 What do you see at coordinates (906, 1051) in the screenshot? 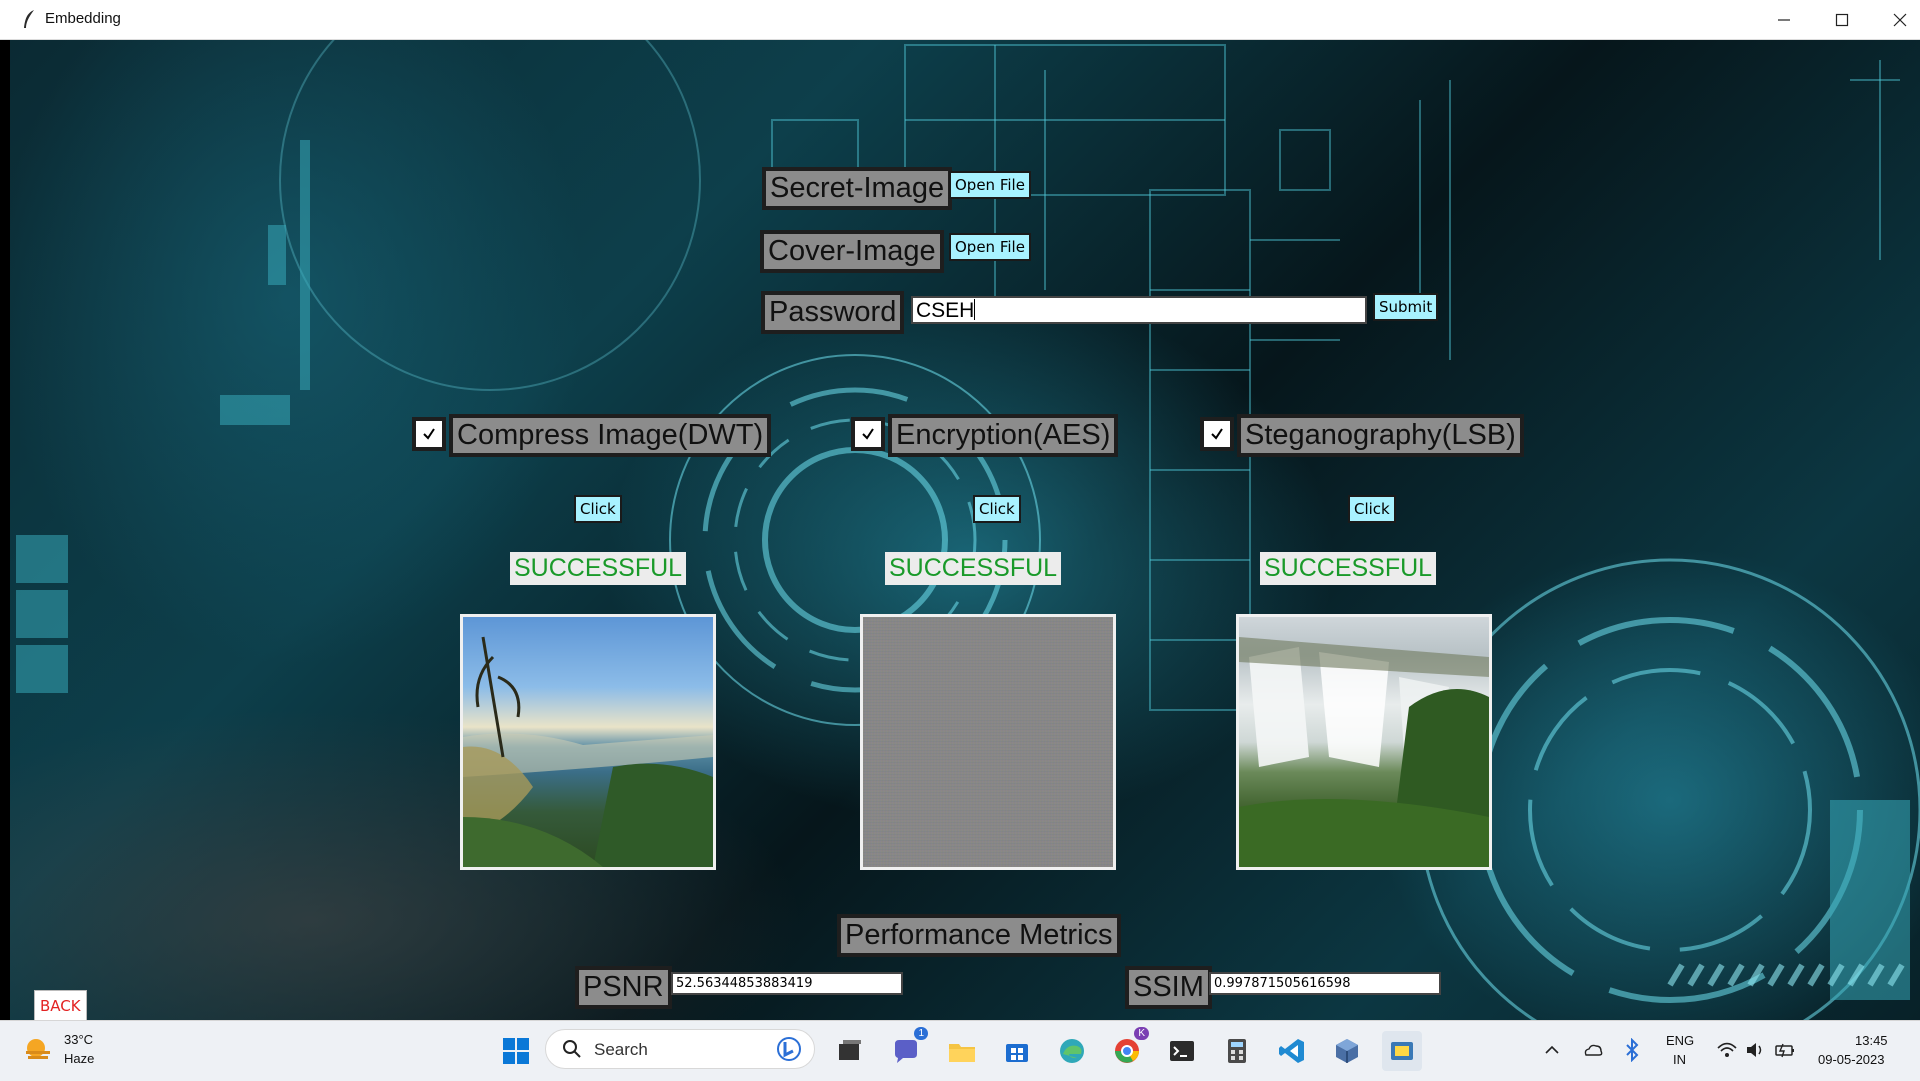
I see `teams-chat-icon` at bounding box center [906, 1051].